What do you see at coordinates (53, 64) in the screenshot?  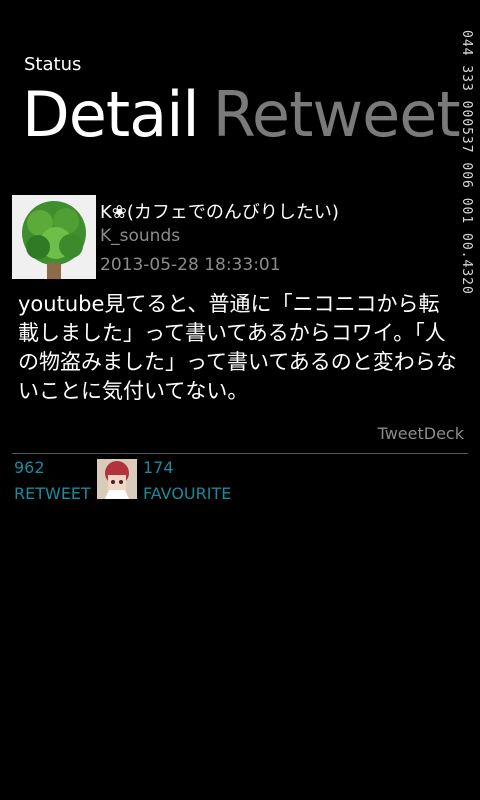 I see `app-title: Status` at bounding box center [53, 64].